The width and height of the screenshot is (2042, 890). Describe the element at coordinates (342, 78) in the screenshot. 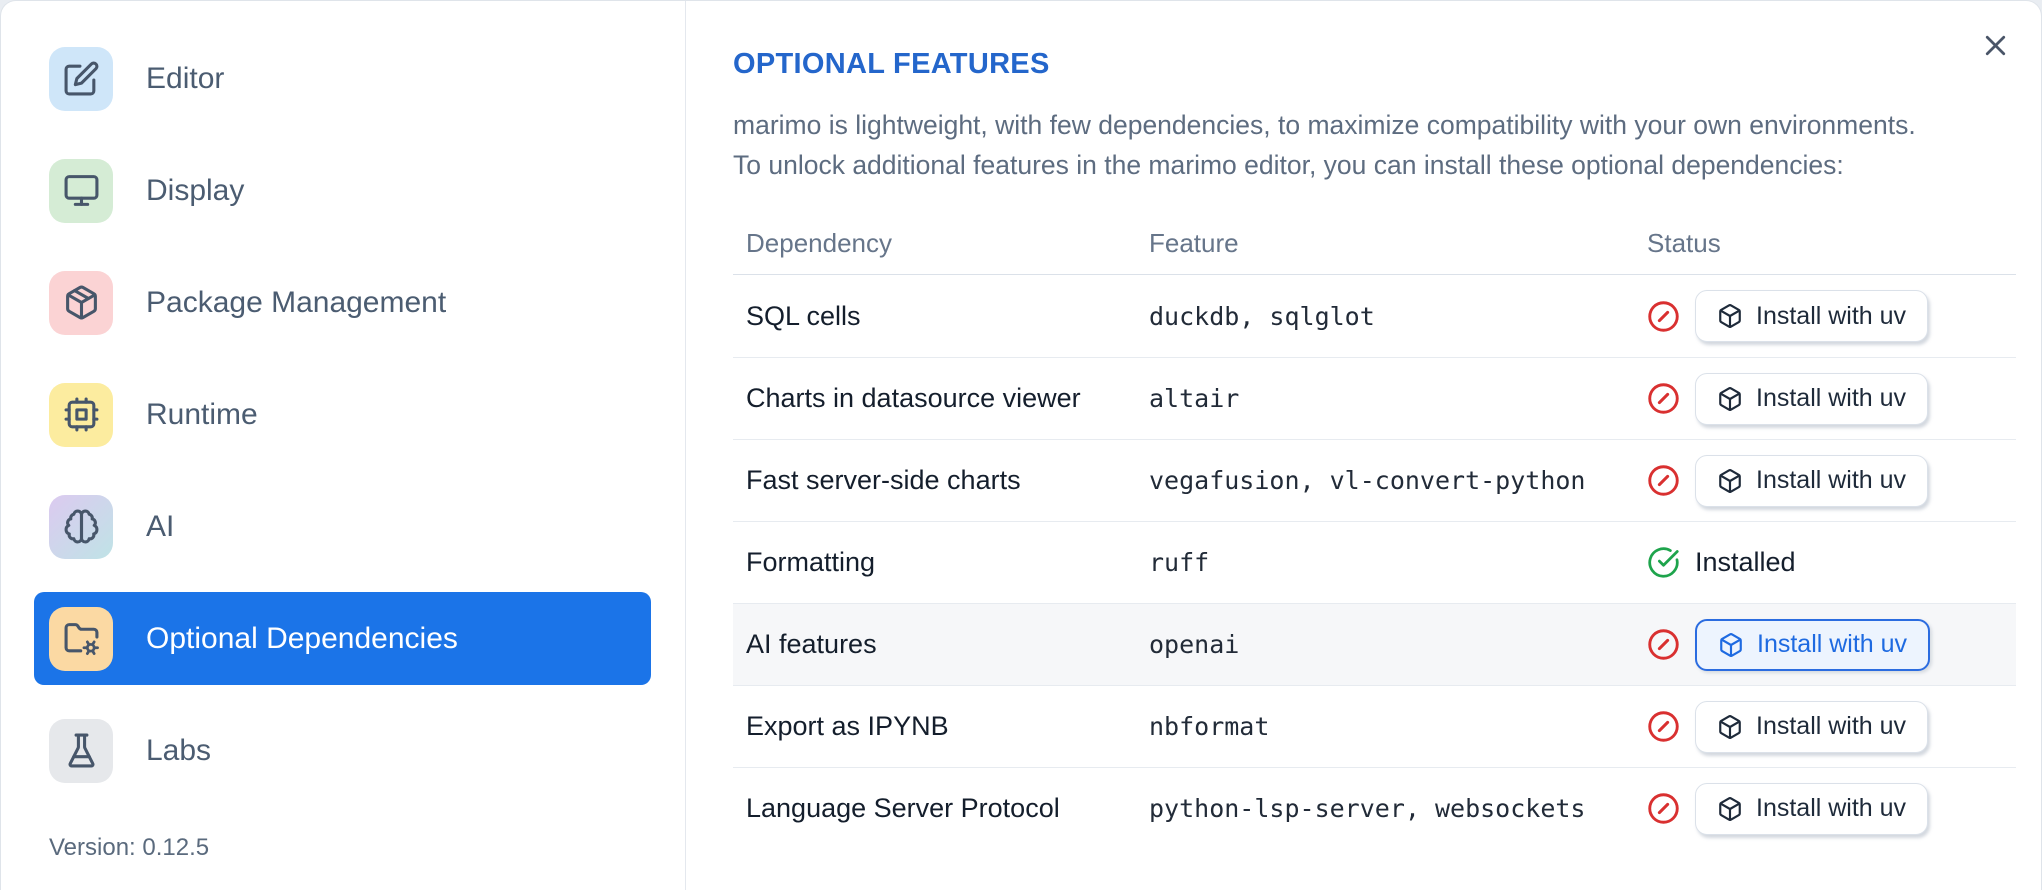

I see `sidebar-item-editor: Editor` at that location.